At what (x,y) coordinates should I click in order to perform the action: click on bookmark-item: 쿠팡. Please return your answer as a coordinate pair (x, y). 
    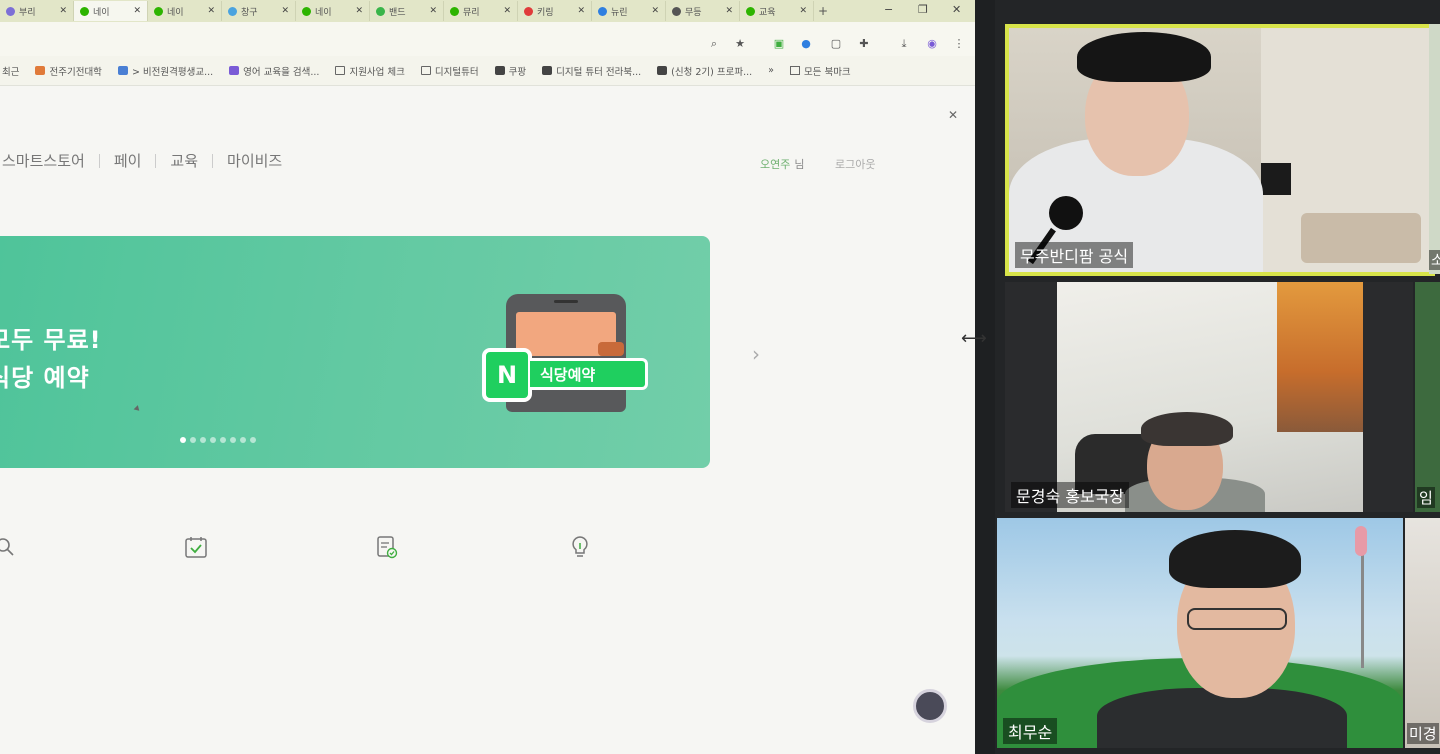
    Looking at the image, I should click on (510, 71).